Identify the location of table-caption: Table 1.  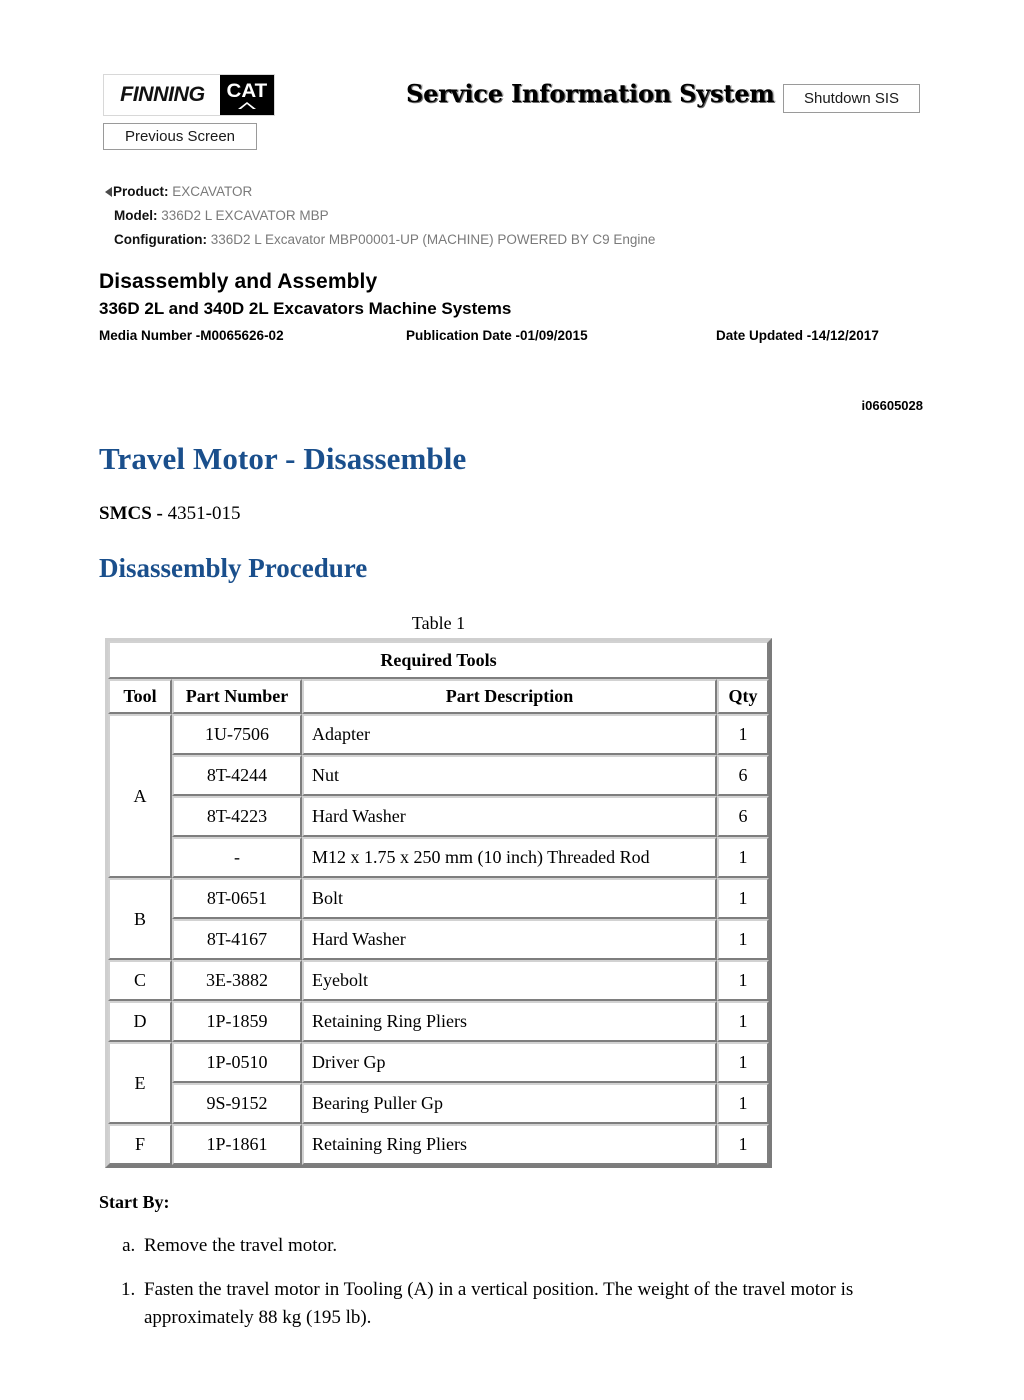
(438, 623).